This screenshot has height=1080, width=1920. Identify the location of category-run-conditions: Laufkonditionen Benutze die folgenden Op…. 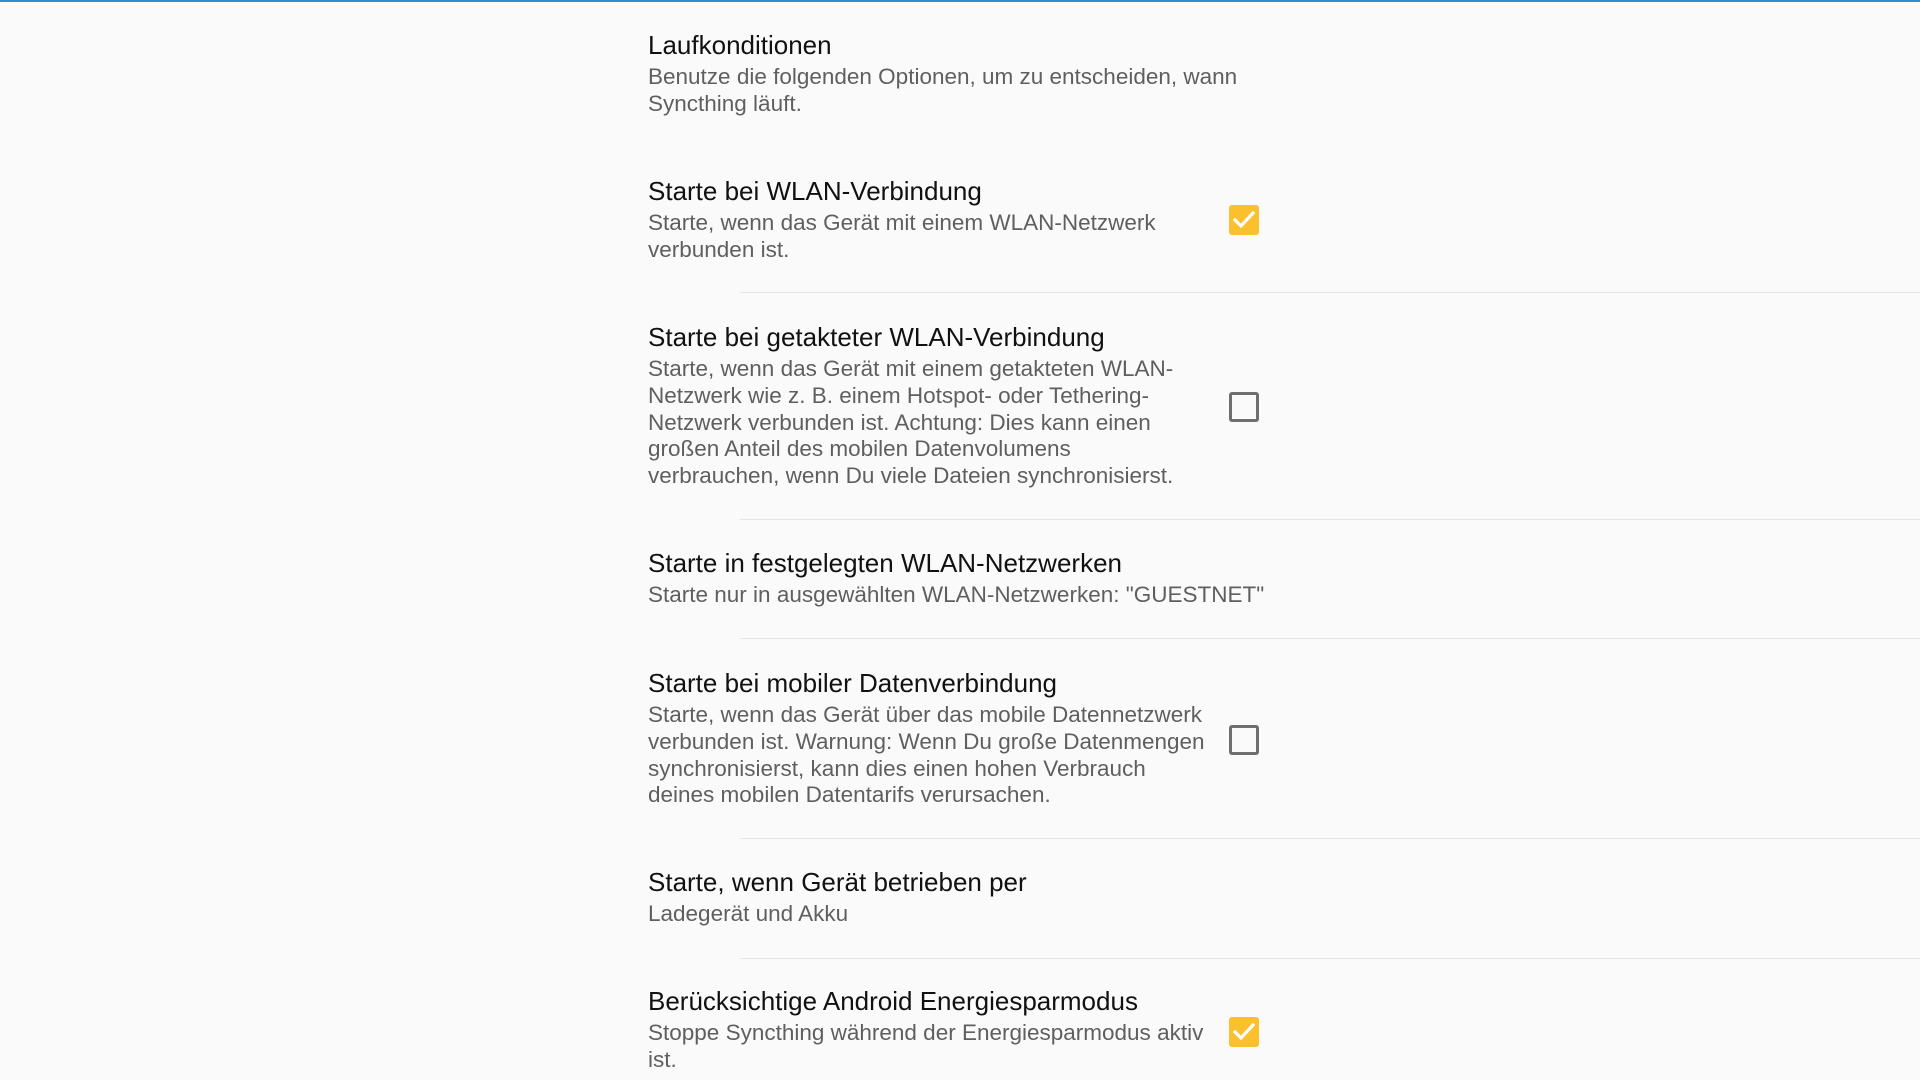
(958, 74).